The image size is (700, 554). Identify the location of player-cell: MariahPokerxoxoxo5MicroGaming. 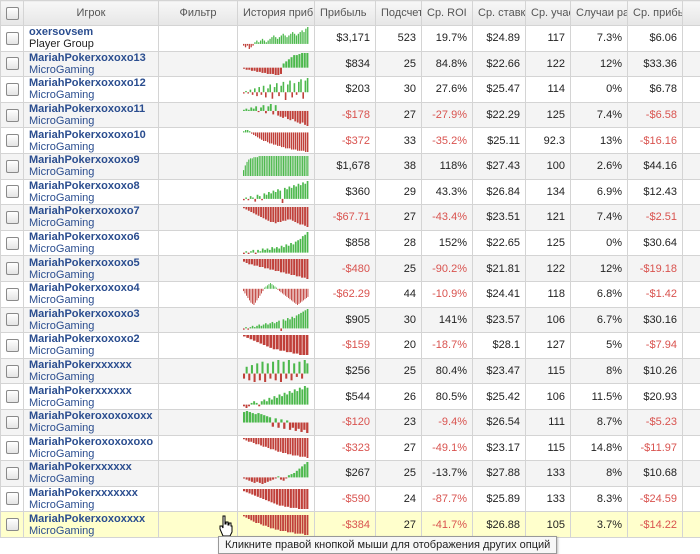
(91, 269).